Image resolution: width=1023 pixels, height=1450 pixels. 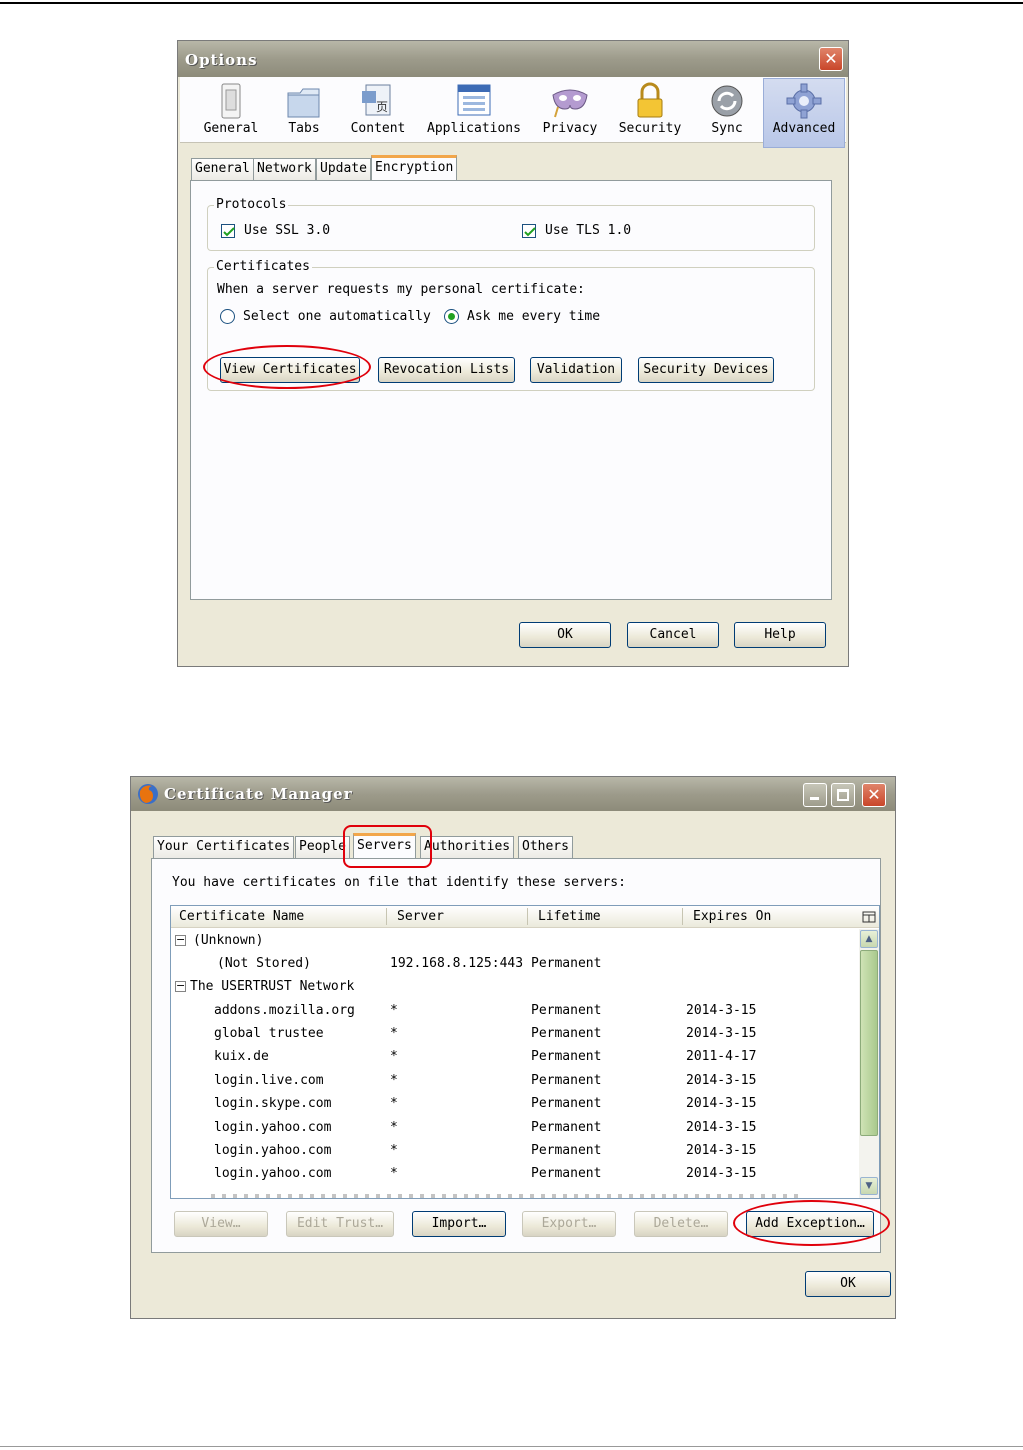 I want to click on firefox-logo-icon, so click(x=148, y=794).